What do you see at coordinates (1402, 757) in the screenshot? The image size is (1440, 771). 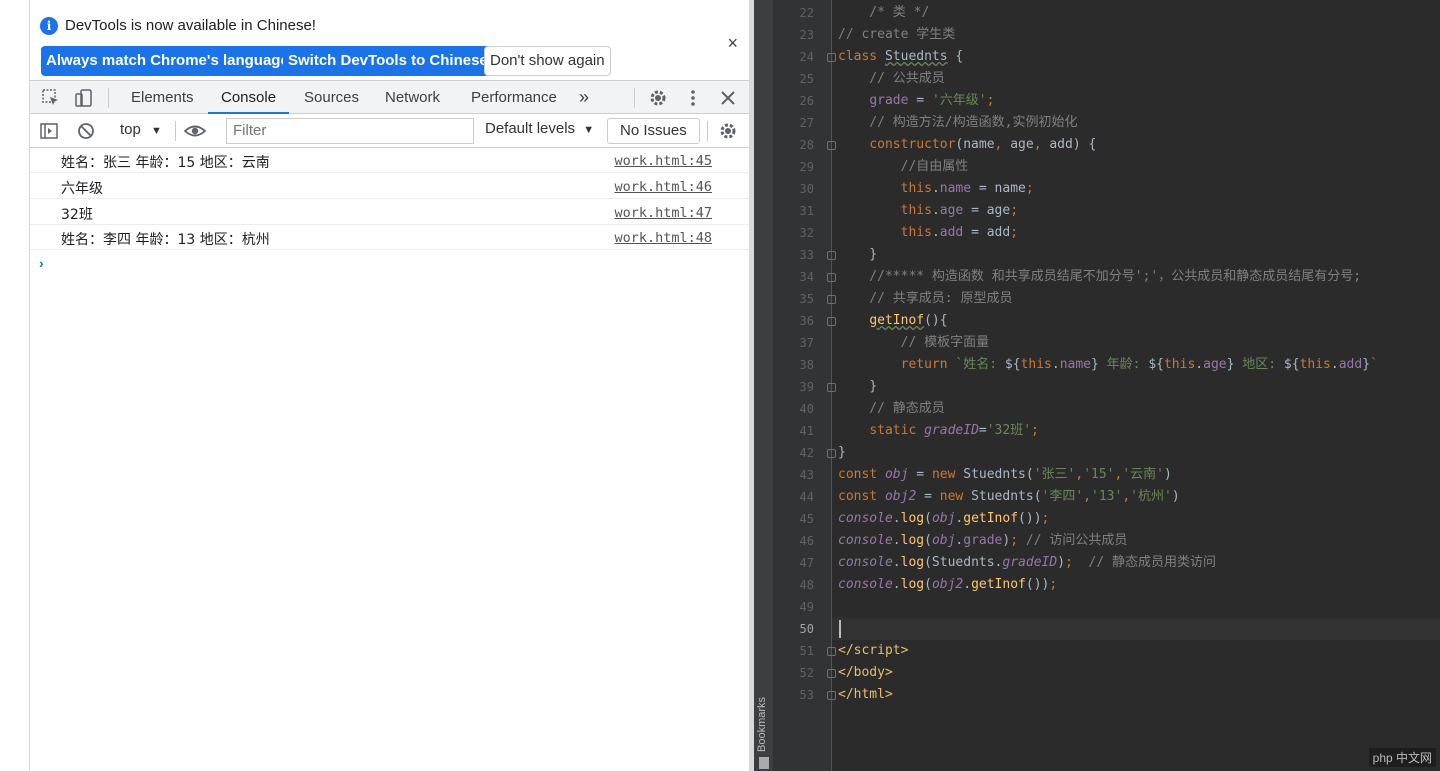 I see `watermark-logo: php 中文网` at bounding box center [1402, 757].